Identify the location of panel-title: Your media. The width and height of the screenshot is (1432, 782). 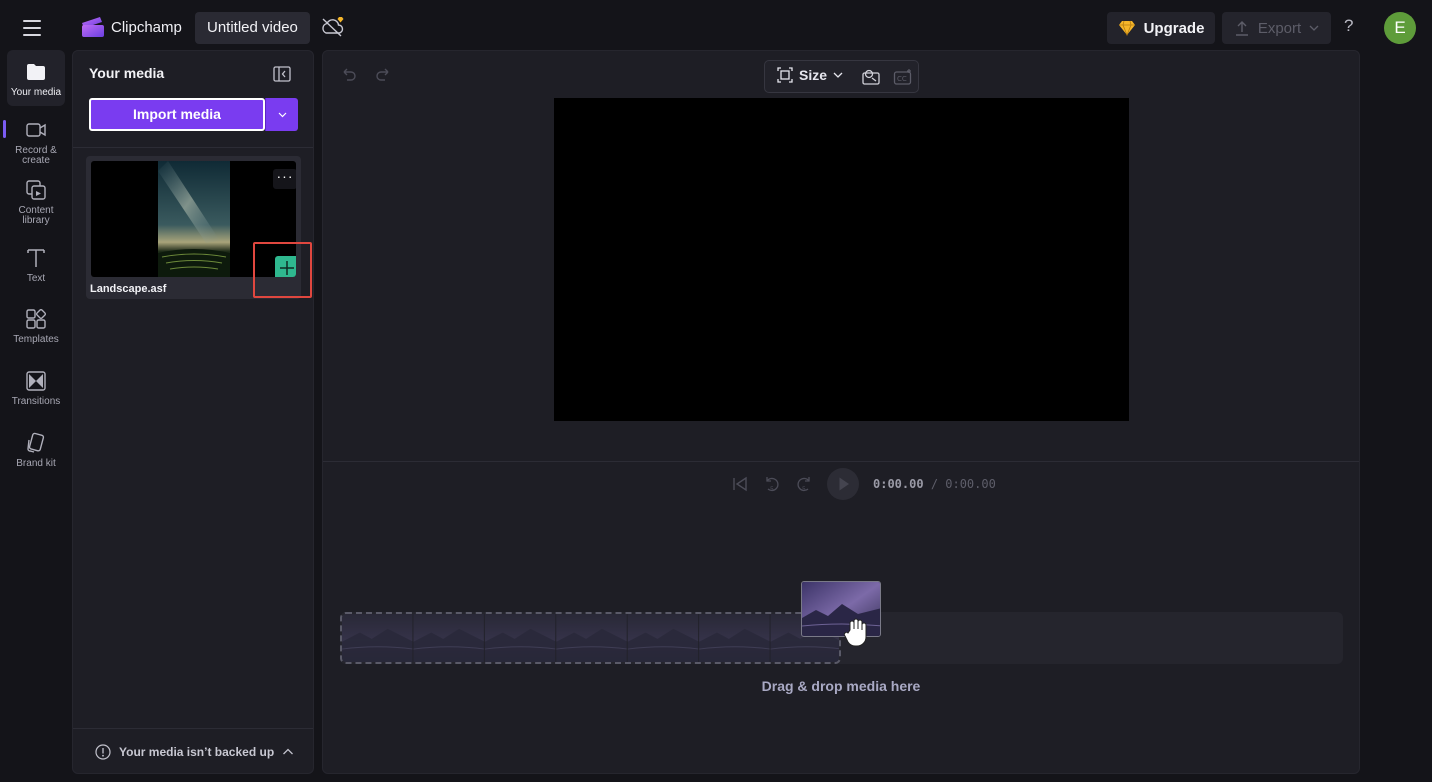
(127, 73).